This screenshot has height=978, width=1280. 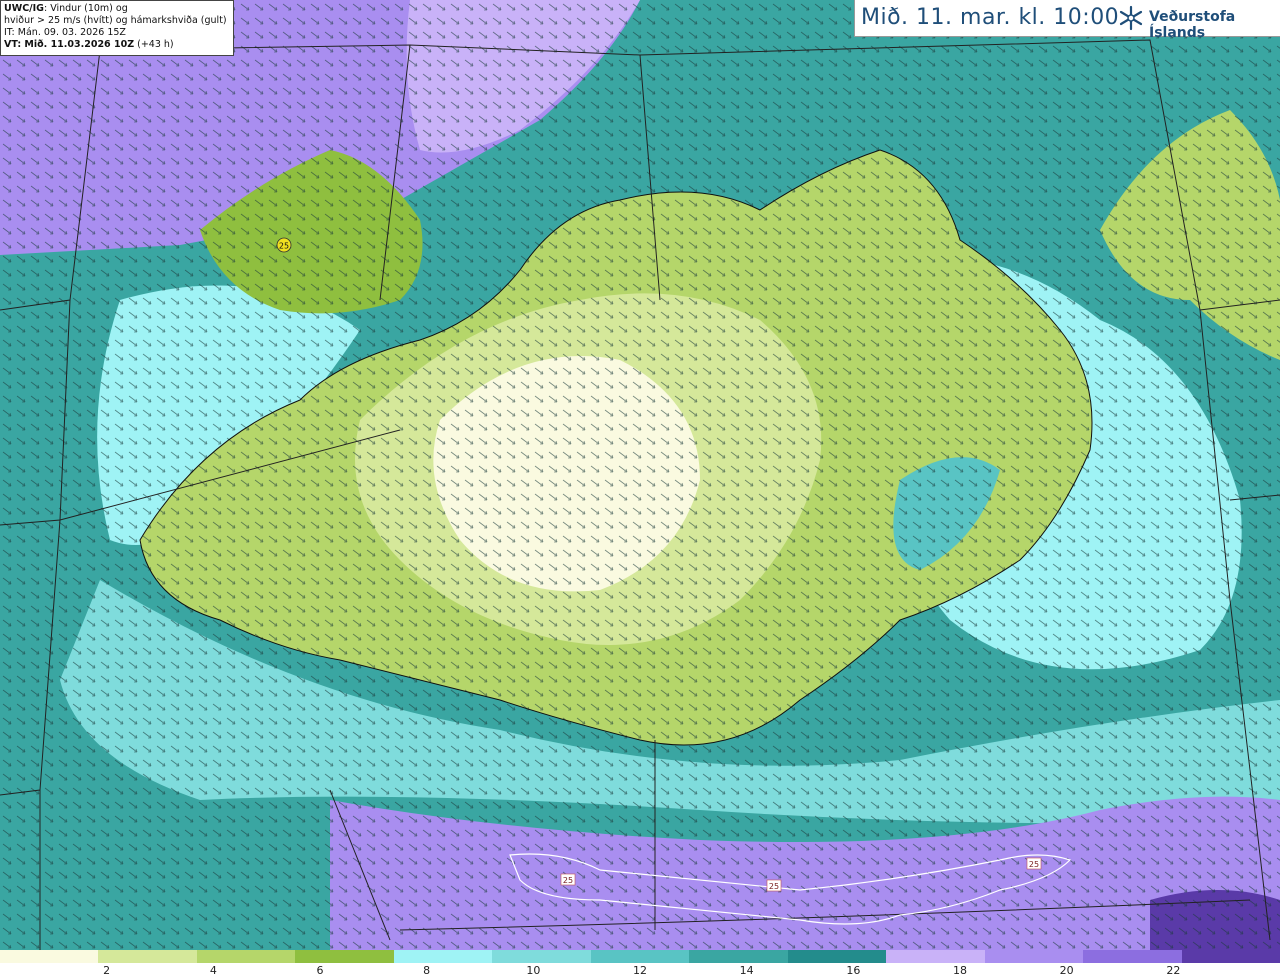 What do you see at coordinates (1131, 18) in the screenshot?
I see `snowflake-logo-icon` at bounding box center [1131, 18].